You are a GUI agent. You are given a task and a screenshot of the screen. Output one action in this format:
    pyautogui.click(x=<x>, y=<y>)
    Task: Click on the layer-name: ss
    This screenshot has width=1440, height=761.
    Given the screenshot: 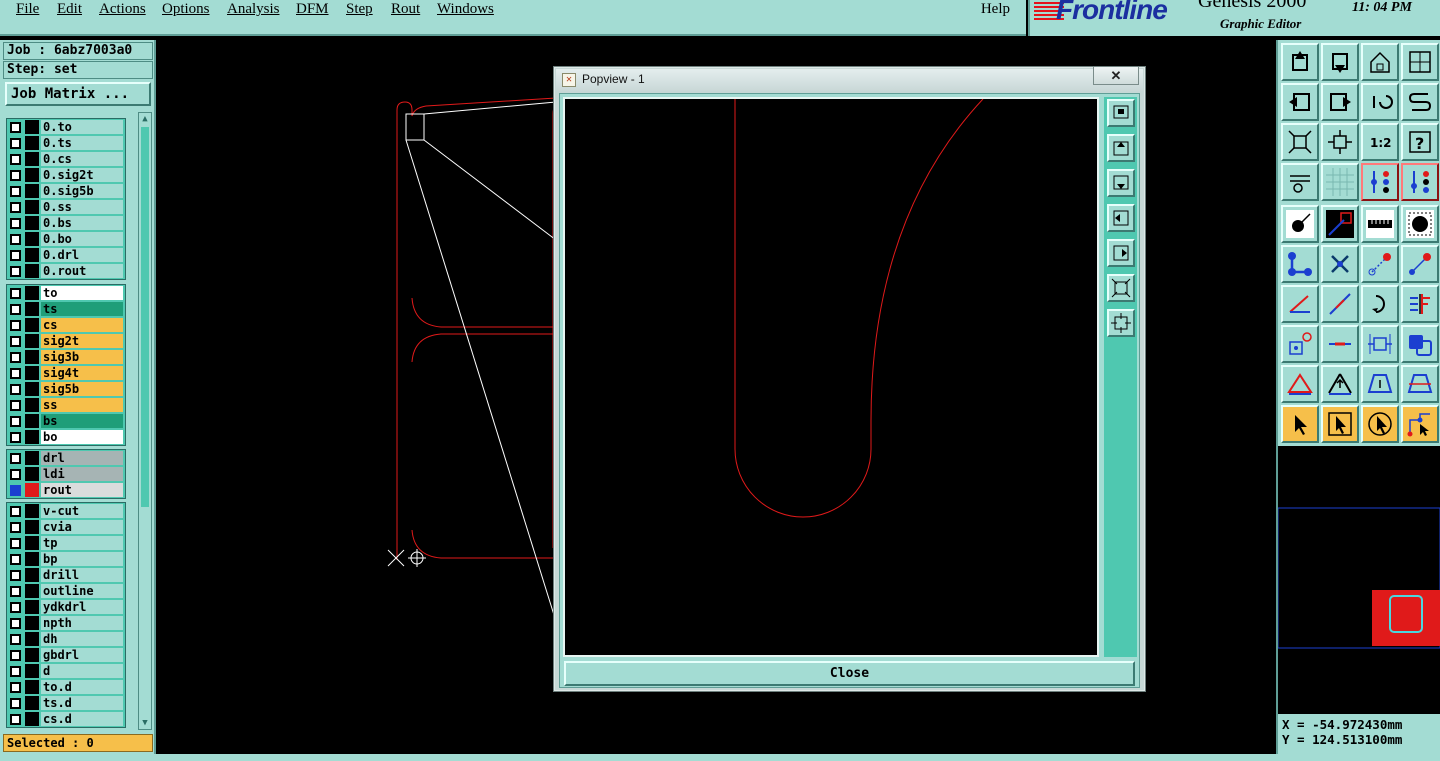 What is the action you would take?
    pyautogui.click(x=82, y=405)
    